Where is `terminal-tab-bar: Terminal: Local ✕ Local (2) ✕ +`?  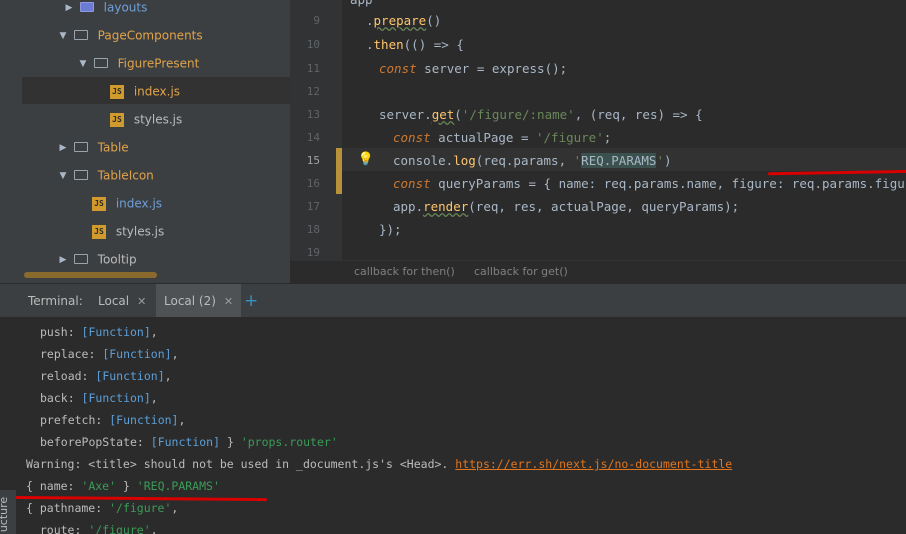 terminal-tab-bar: Terminal: Local ✕ Local (2) ✕ + is located at coordinates (453, 300).